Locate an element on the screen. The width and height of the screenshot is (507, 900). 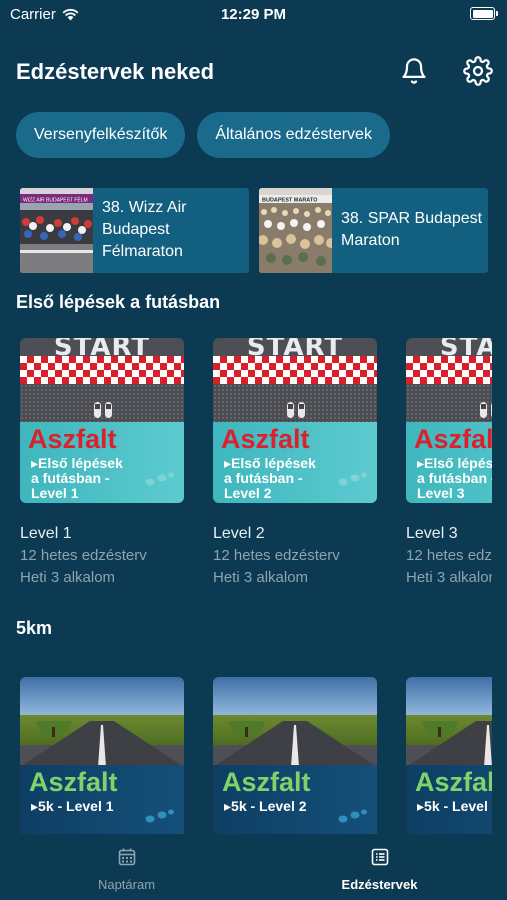
marathon-banner-text: BUDAPEST MARATO is located at coordinates (290, 201).